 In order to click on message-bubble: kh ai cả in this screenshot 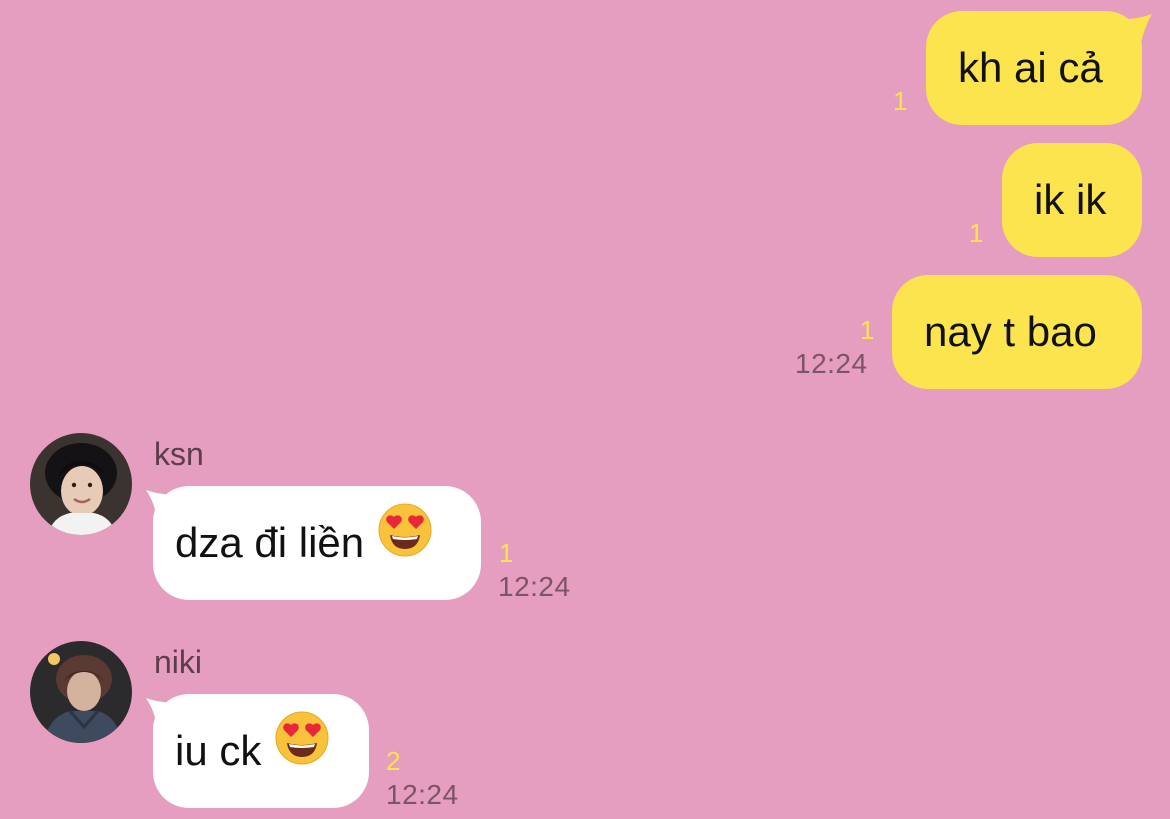, I will do `click(1034, 68)`.